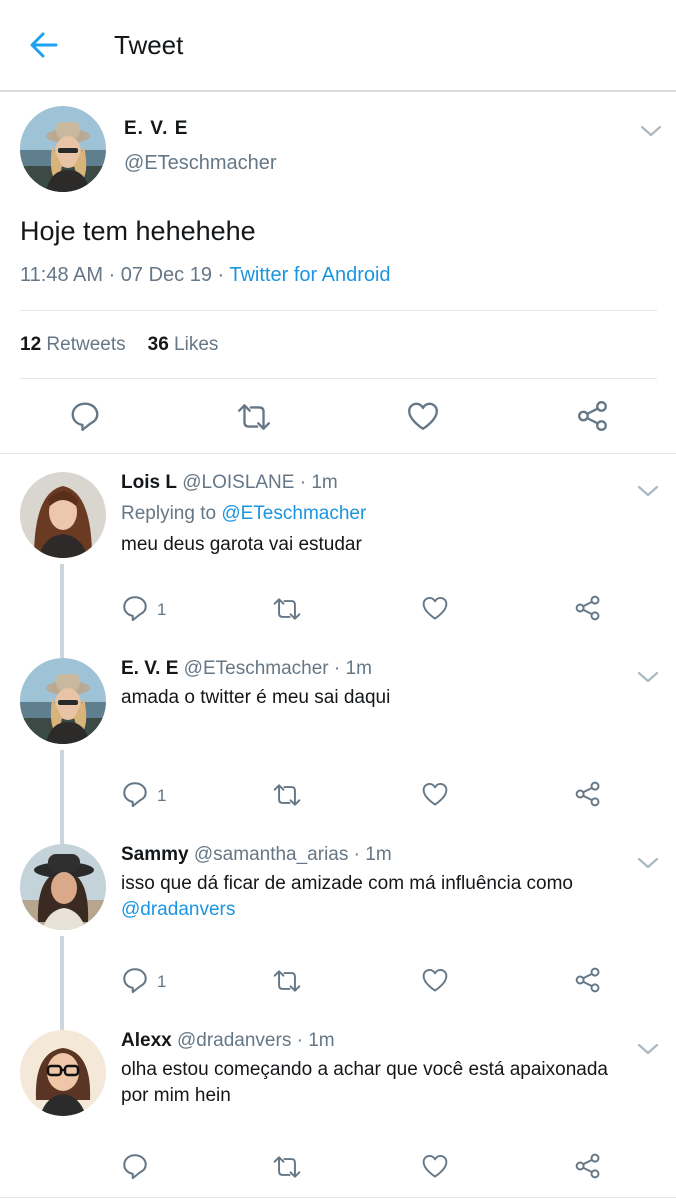  I want to click on arrow-left-icon, so click(45, 45).